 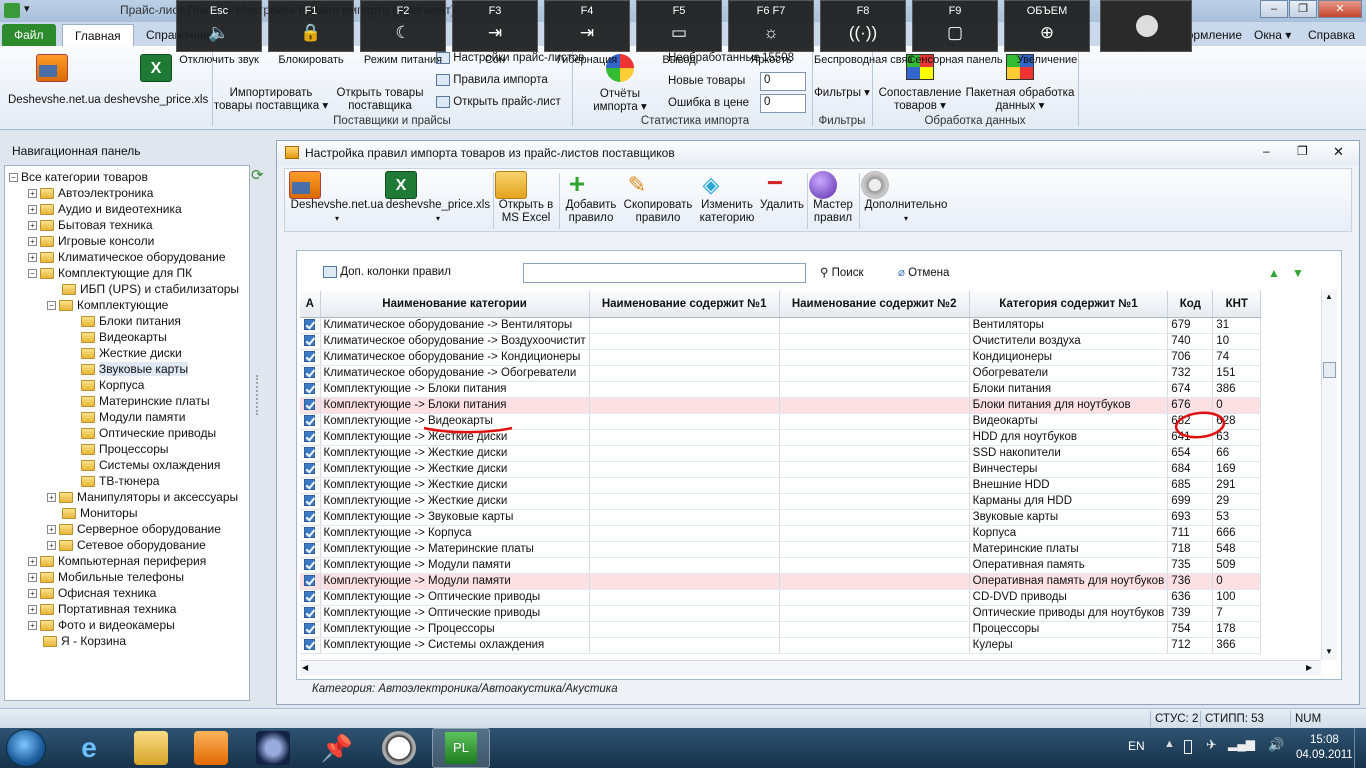 What do you see at coordinates (92, 513) in the screenshot?
I see `tree-node: Мониторы` at bounding box center [92, 513].